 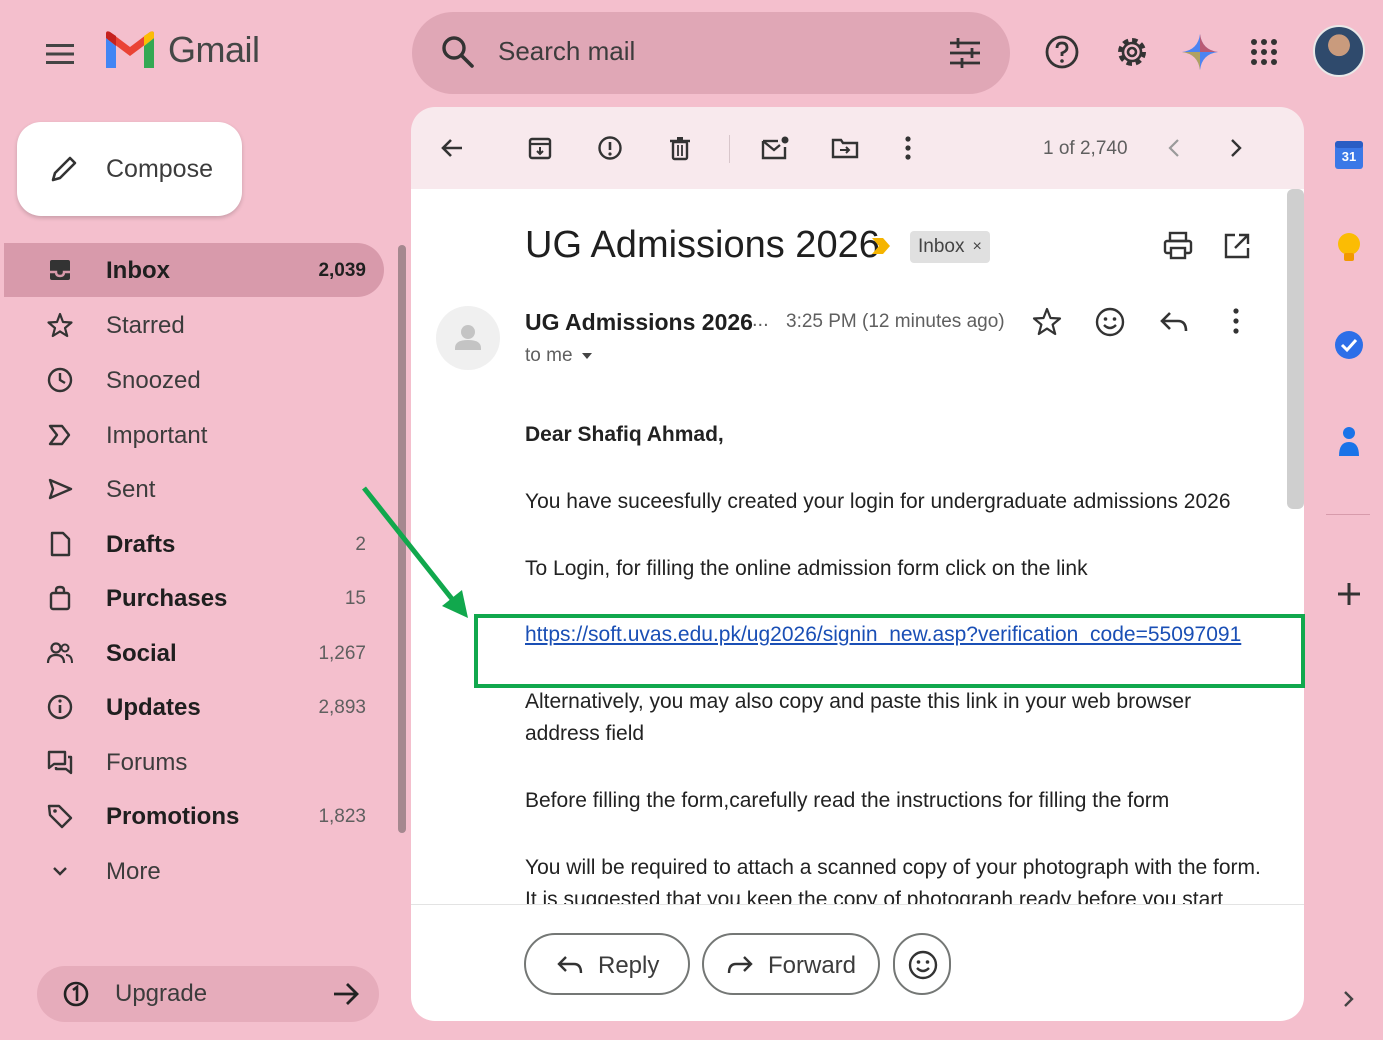 I want to click on older-button, so click(x=1236, y=148).